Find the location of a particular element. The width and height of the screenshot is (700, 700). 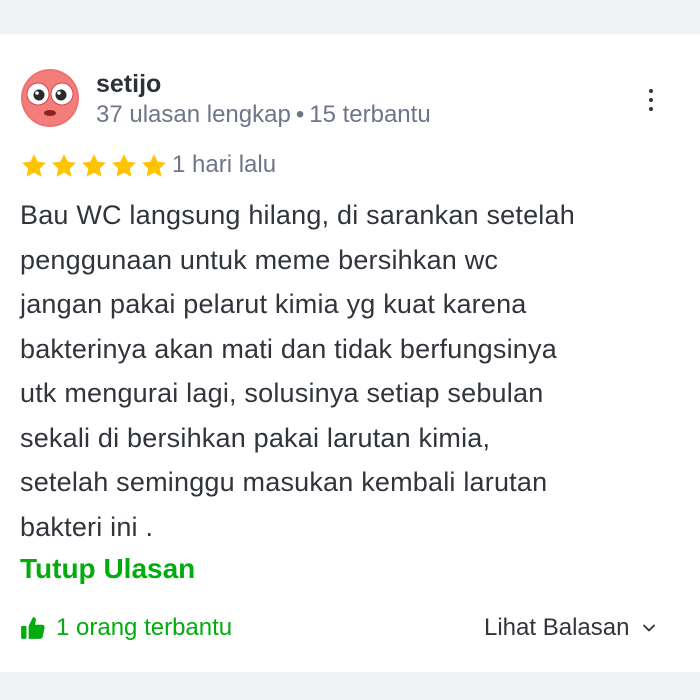

review-date: 1 hari lalu is located at coordinates (224, 164).